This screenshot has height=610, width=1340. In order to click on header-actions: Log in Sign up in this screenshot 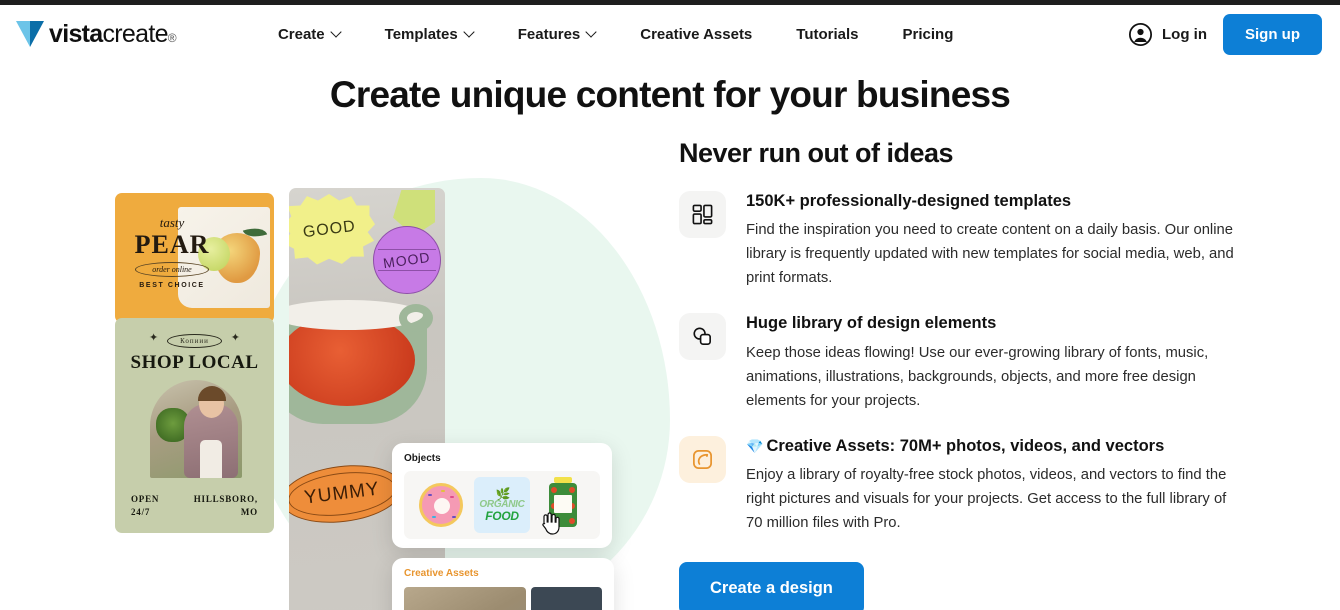, I will do `click(1225, 34)`.